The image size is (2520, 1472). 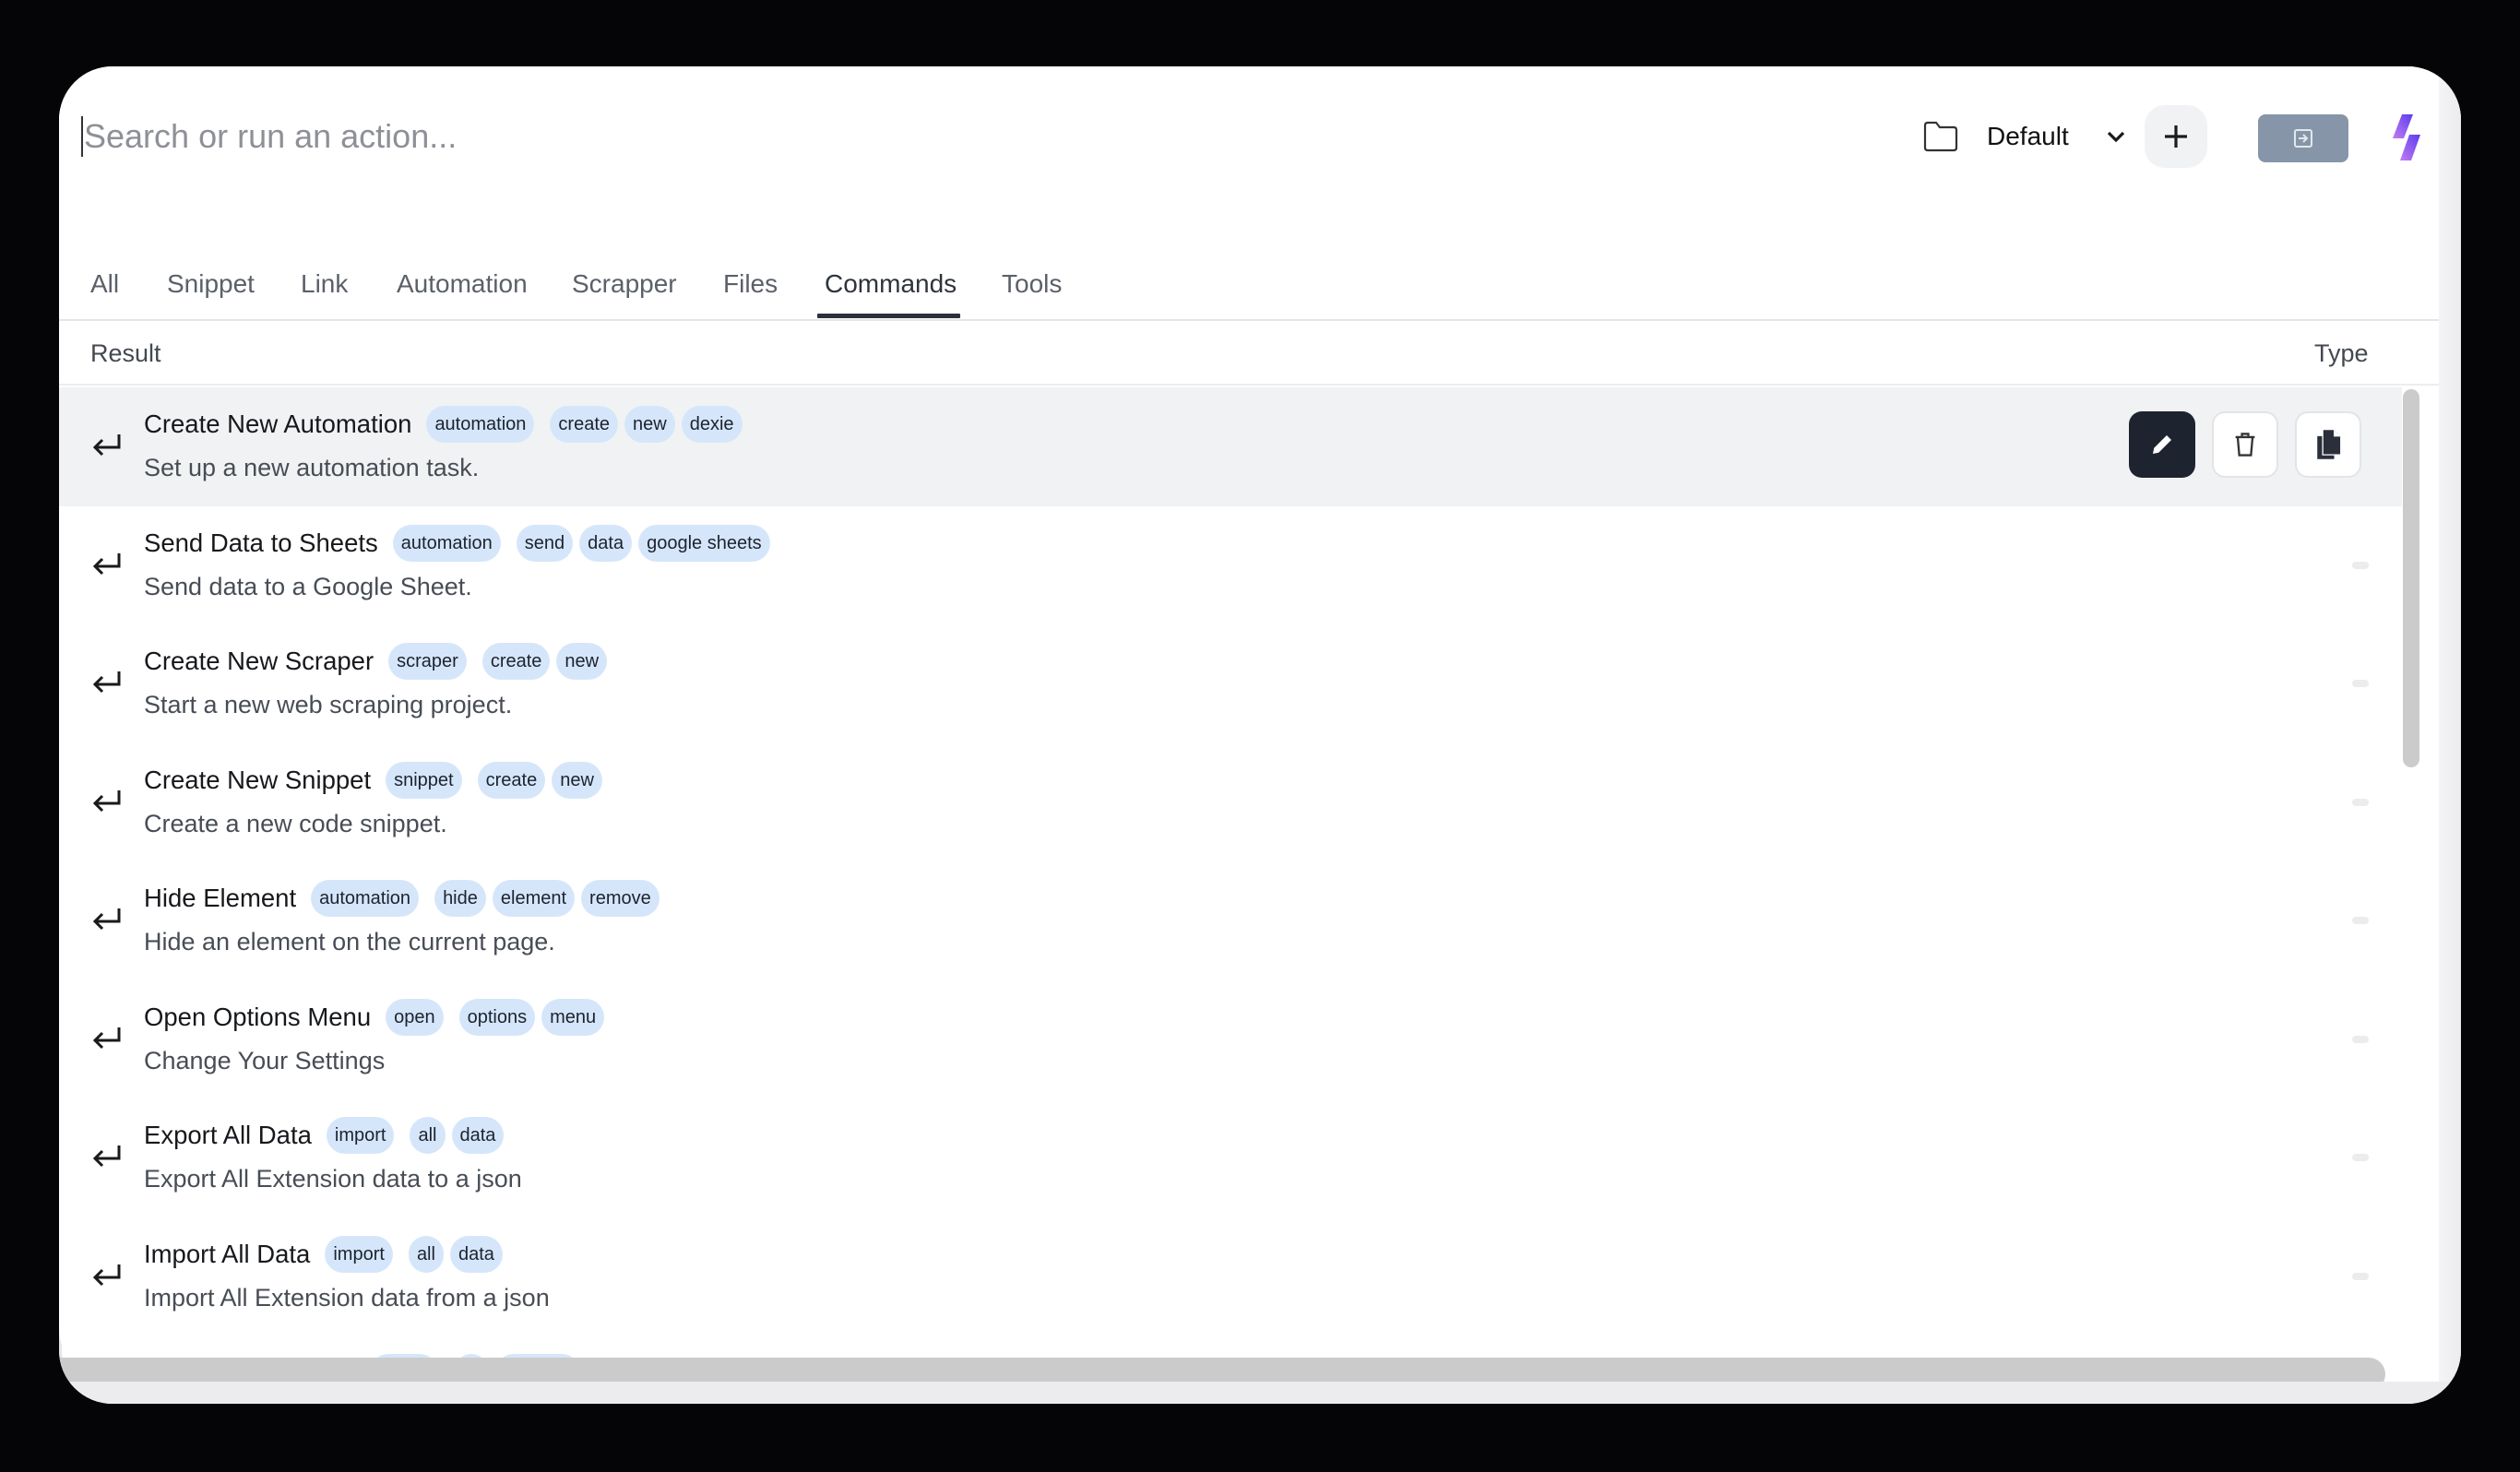 What do you see at coordinates (376, 780) in the screenshot?
I see `row-title-line: Create New Snippet snippet create new` at bounding box center [376, 780].